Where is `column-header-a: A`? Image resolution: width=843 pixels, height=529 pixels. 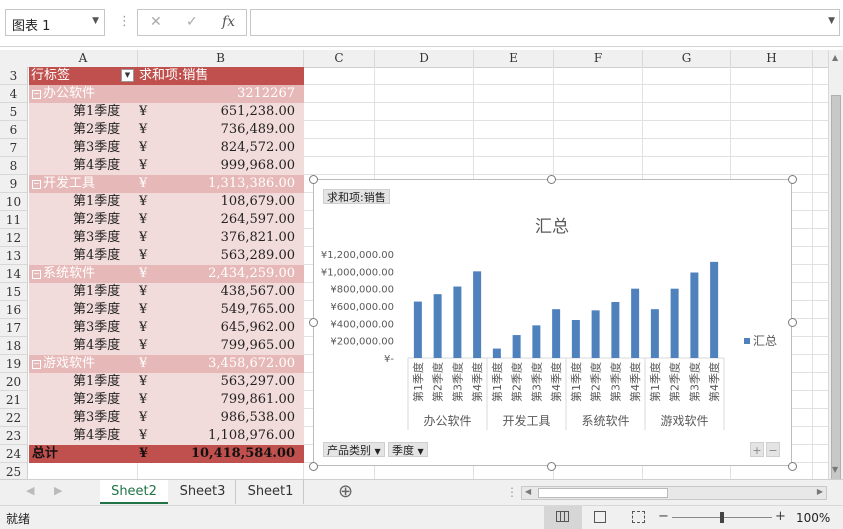
column-header-a: A is located at coordinates (83, 58).